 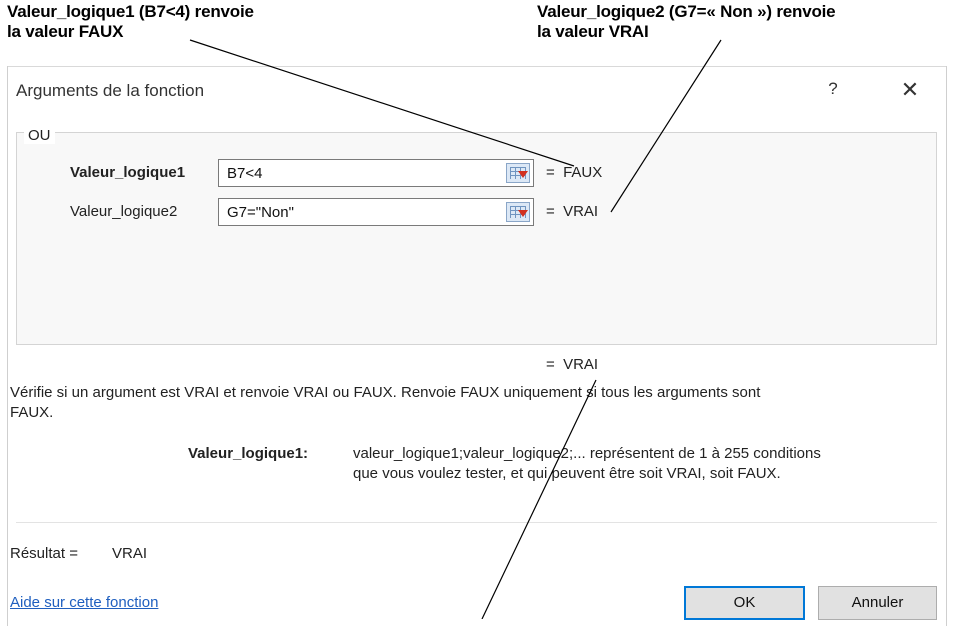 What do you see at coordinates (248, 453) in the screenshot?
I see `arg-help-label: Valeur_logique1:` at bounding box center [248, 453].